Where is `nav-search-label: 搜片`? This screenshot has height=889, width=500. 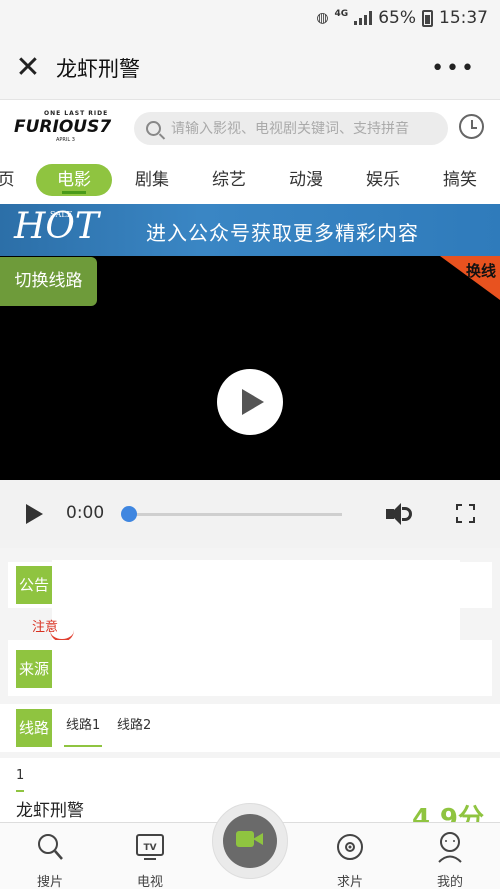
nav-search-label: 搜片 is located at coordinates (49, 882).